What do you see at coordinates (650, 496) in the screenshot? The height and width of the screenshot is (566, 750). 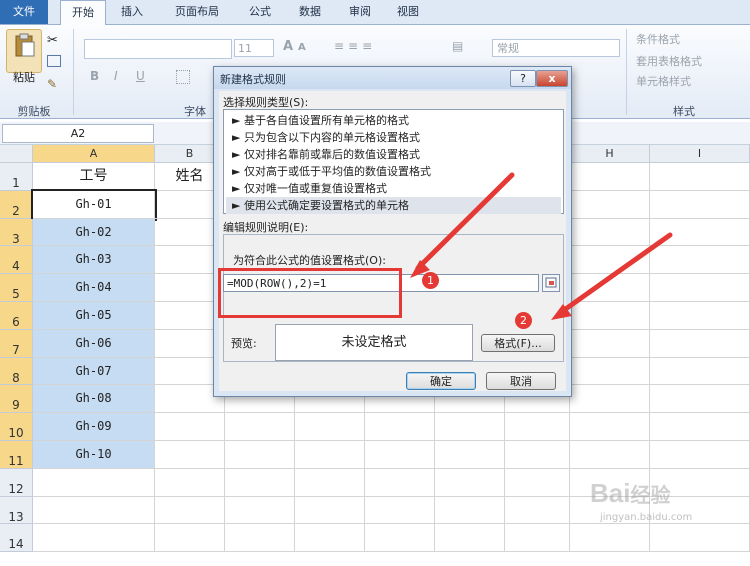 I see `watermark-brand2: 经验` at bounding box center [650, 496].